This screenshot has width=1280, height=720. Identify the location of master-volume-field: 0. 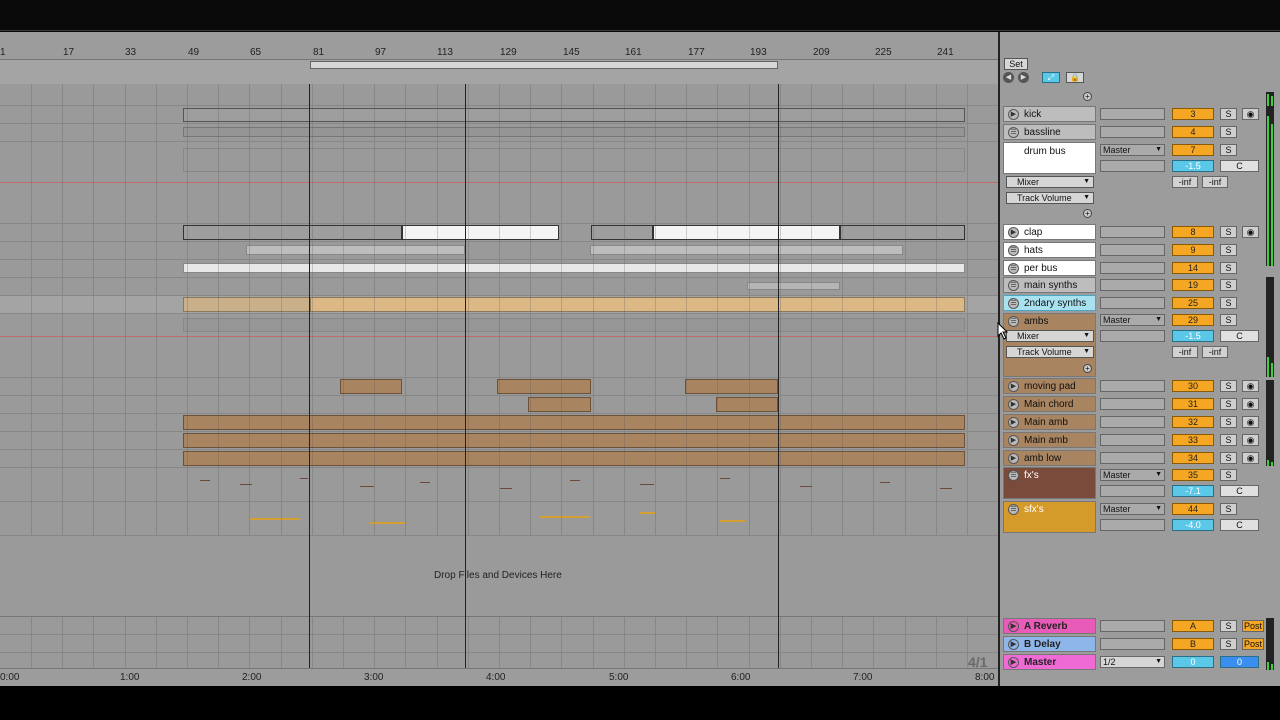
(1193, 662).